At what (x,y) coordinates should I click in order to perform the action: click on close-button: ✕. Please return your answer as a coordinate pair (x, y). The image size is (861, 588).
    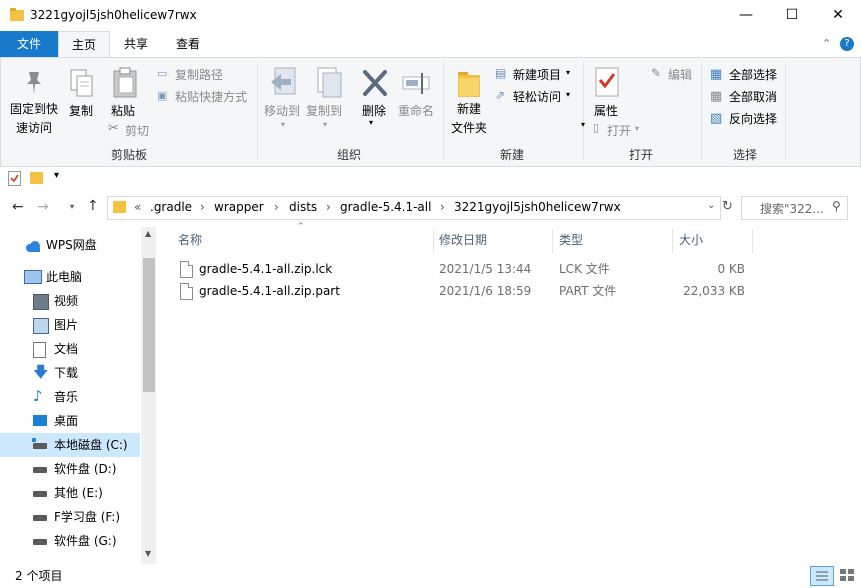
    Looking at the image, I should click on (838, 15).